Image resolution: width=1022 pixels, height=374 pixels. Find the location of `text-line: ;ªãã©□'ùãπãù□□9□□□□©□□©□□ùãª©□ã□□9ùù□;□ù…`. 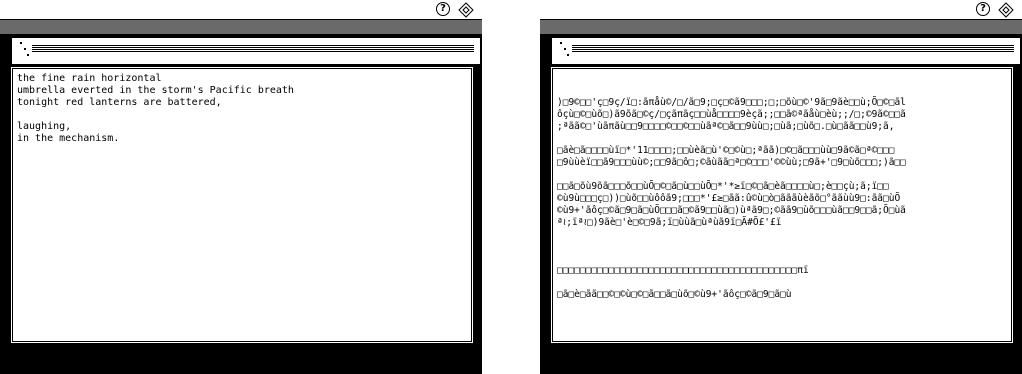

text-line: ;ªãã©□'ùãπãù□□9□□□□©□□©□□ùãª©□ã□□9ùù□;□ù… is located at coordinates (726, 126).